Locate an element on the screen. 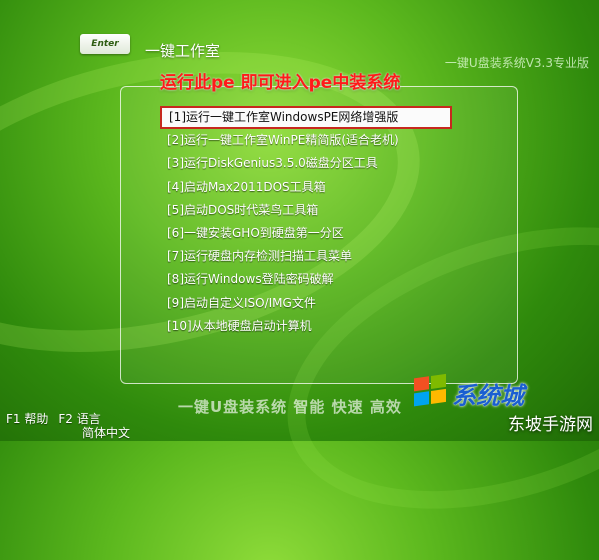 The image size is (599, 560). function-keys: F1 帮助 F2 语言 简体中文 is located at coordinates (68, 426).